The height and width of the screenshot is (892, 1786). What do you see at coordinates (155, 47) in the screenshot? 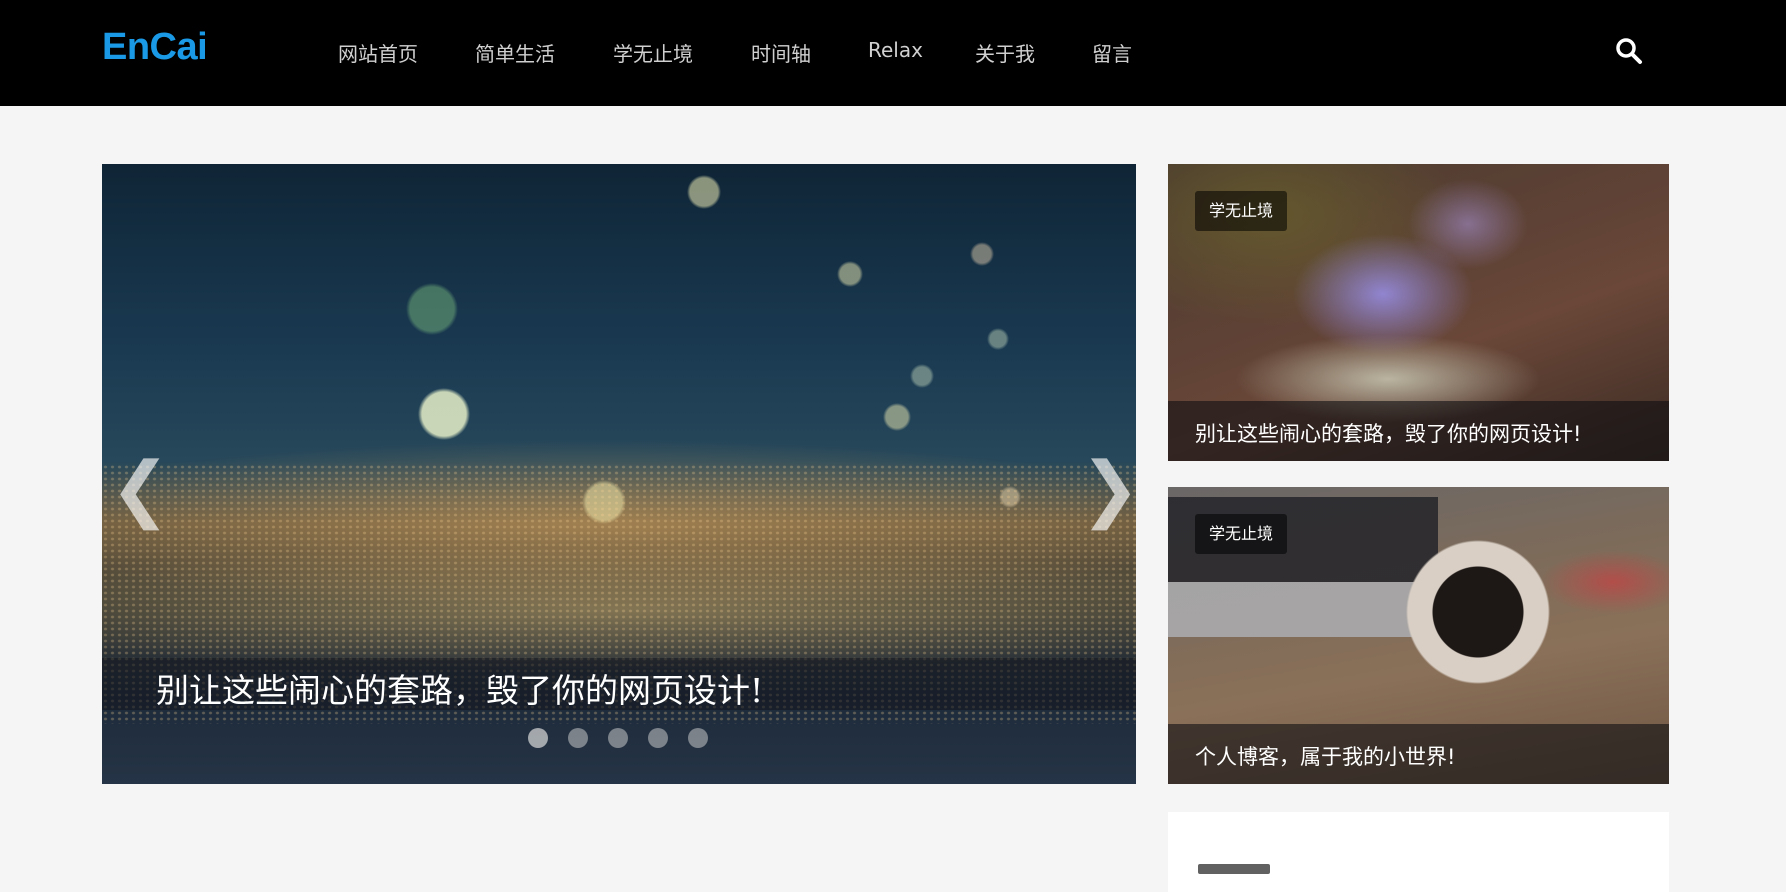
I see `site-logo: EnCai` at bounding box center [155, 47].